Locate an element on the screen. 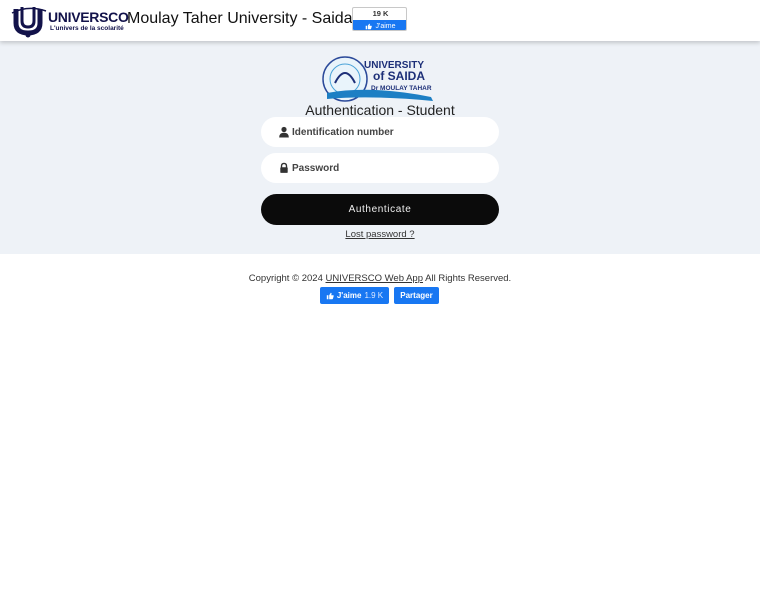 The height and width of the screenshot is (600, 760). facebook-like-button: J'aime is located at coordinates (379, 25).